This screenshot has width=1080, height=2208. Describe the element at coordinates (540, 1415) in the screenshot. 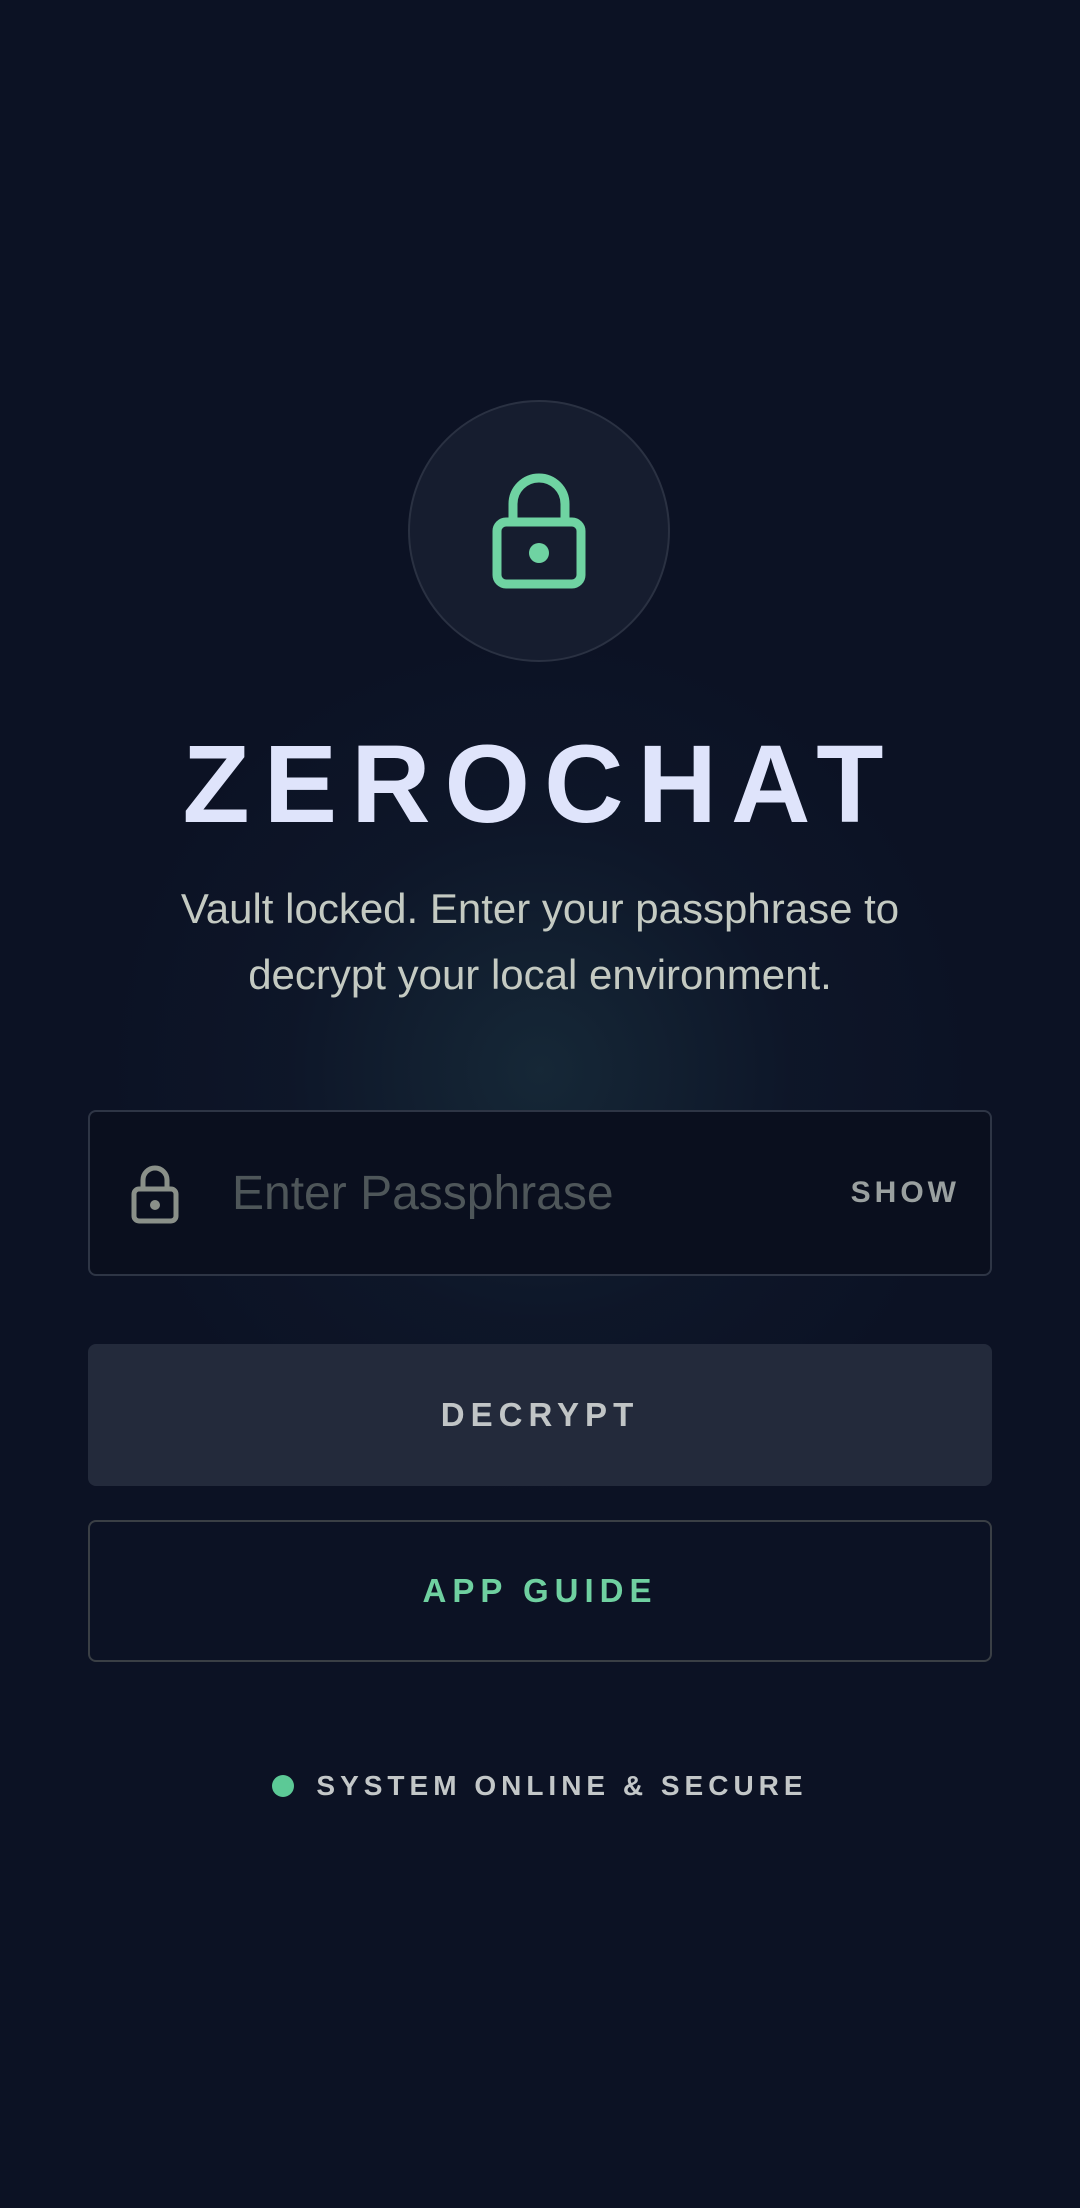

I see `decrypt-button: DECRYPT` at that location.